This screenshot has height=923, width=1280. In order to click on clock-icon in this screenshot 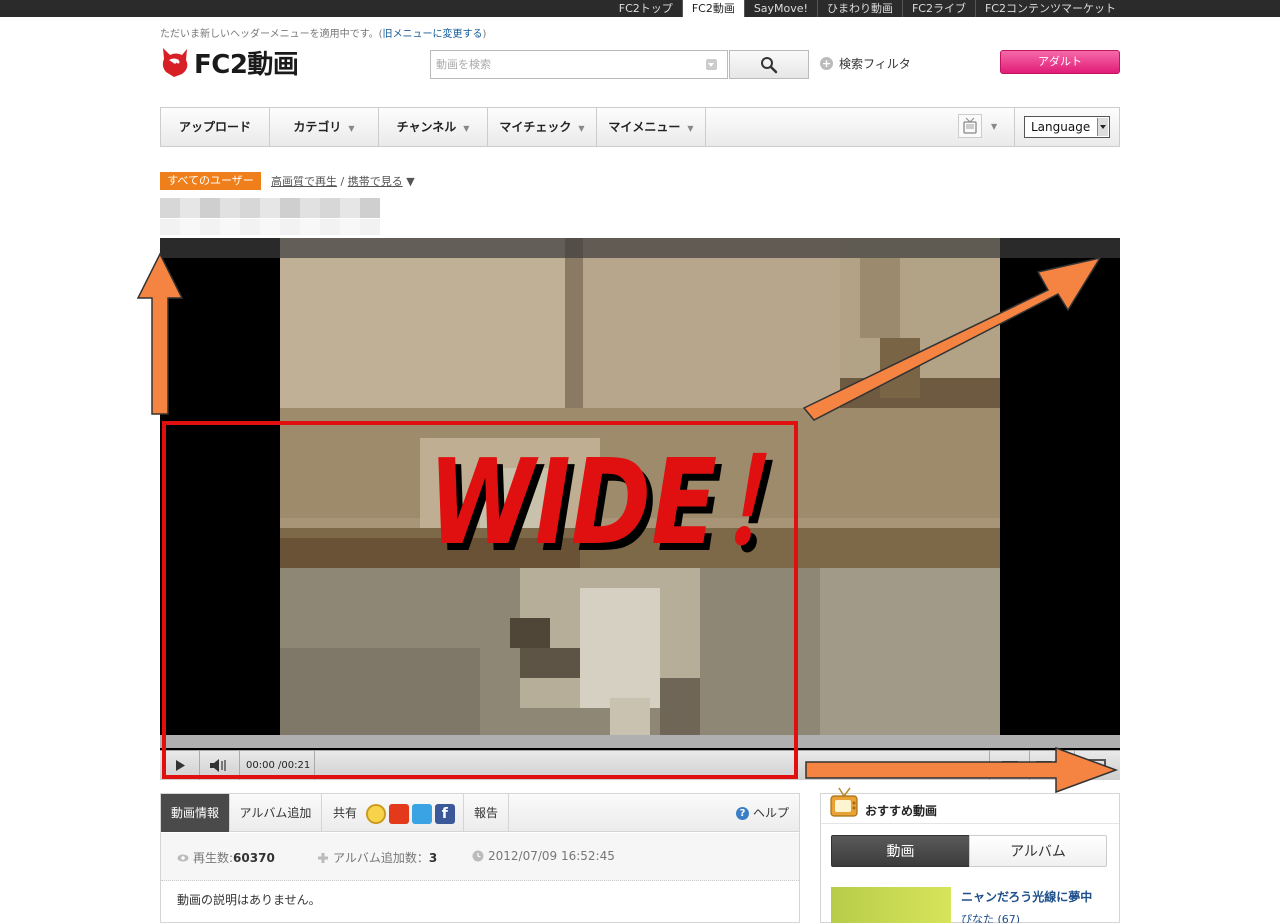, I will do `click(478, 856)`.